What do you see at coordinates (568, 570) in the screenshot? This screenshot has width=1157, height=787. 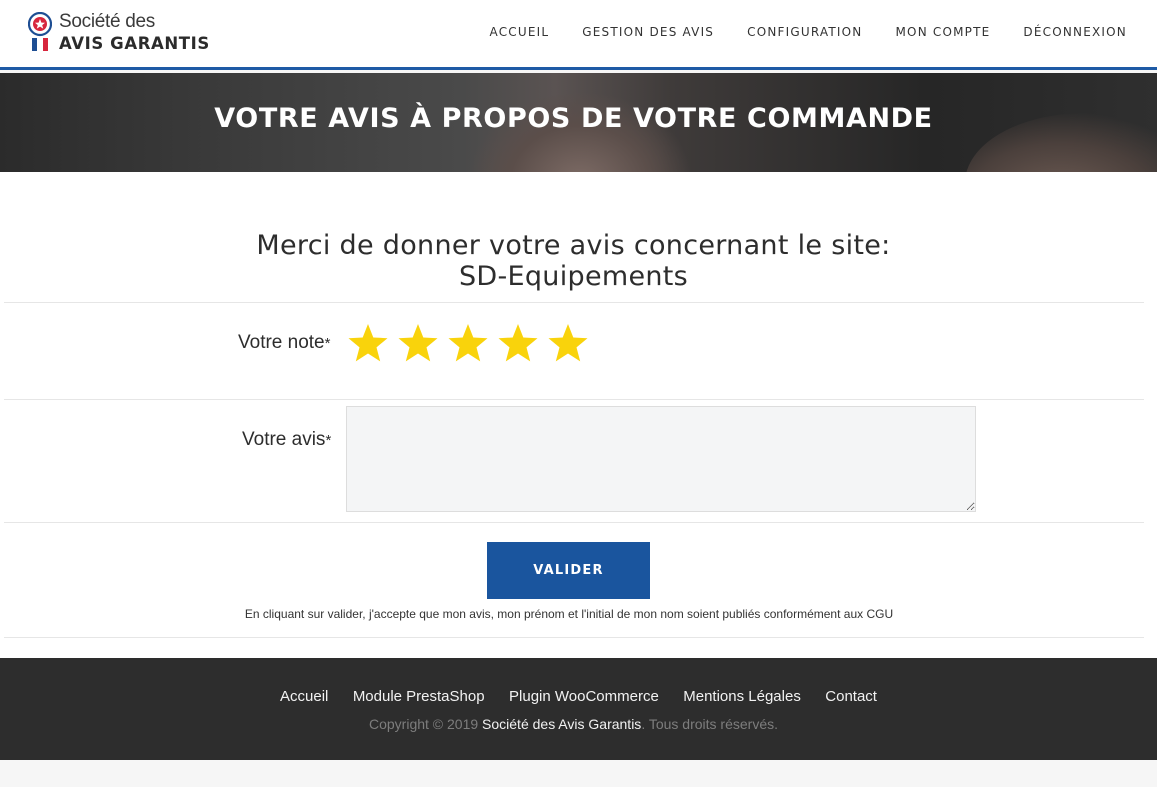 I see `validate-button: VALIDER` at bounding box center [568, 570].